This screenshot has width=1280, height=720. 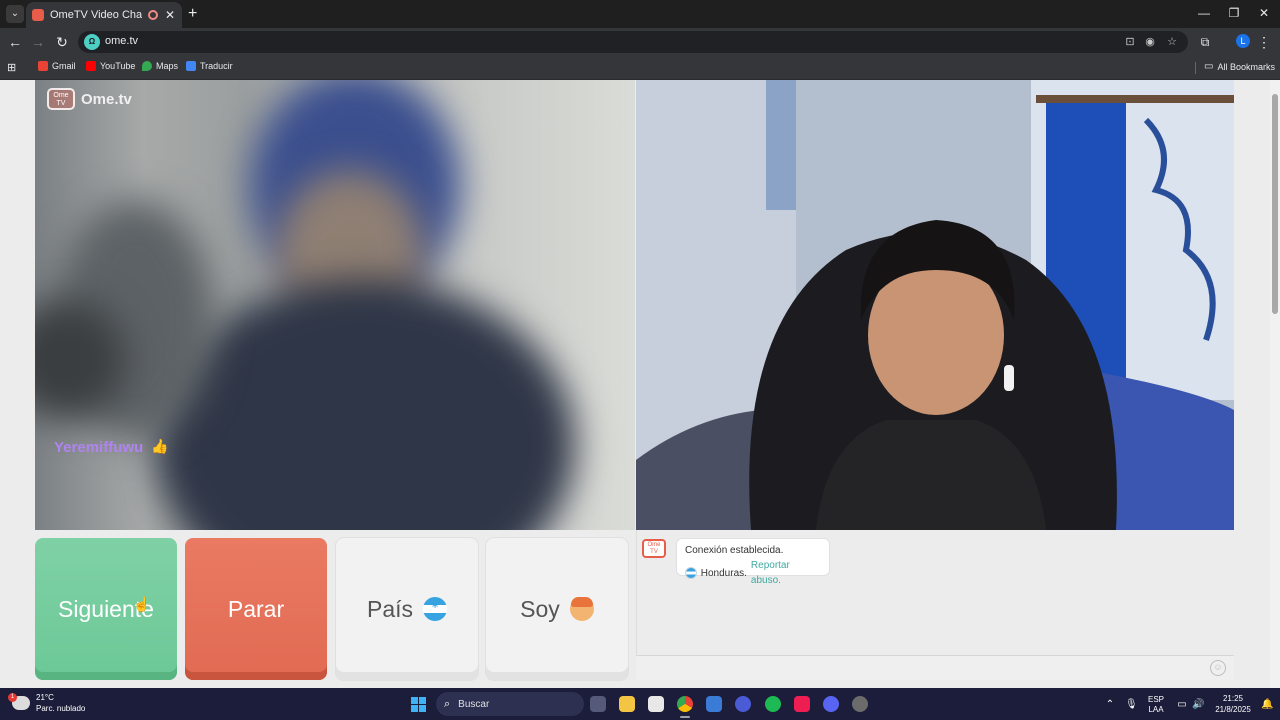 What do you see at coordinates (191, 66) in the screenshot?
I see `translate-icon` at bounding box center [191, 66].